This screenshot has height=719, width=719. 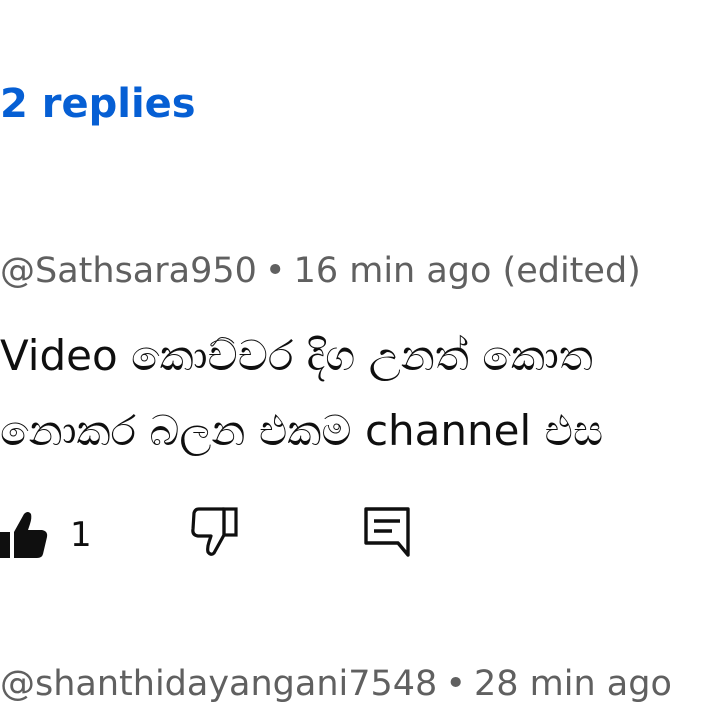 I want to click on thumbs-up-icon, so click(x=24, y=535).